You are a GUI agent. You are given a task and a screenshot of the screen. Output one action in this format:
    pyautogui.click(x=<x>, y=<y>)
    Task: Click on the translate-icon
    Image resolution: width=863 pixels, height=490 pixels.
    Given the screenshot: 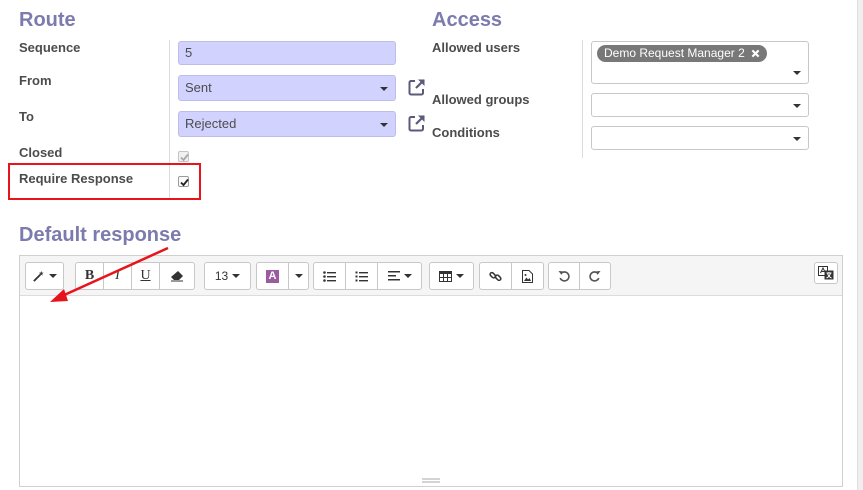 What is the action you would take?
    pyautogui.click(x=826, y=273)
    